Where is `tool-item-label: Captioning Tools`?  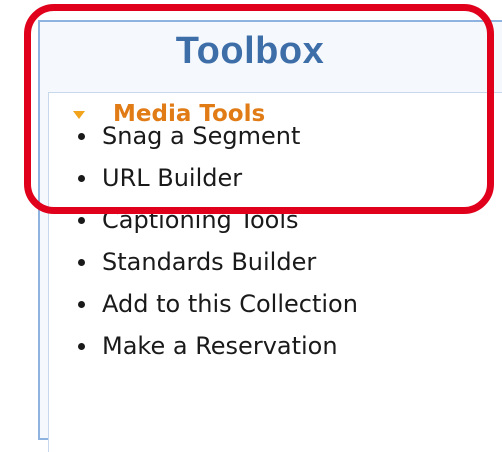 tool-item-label: Captioning Tools is located at coordinates (200, 220).